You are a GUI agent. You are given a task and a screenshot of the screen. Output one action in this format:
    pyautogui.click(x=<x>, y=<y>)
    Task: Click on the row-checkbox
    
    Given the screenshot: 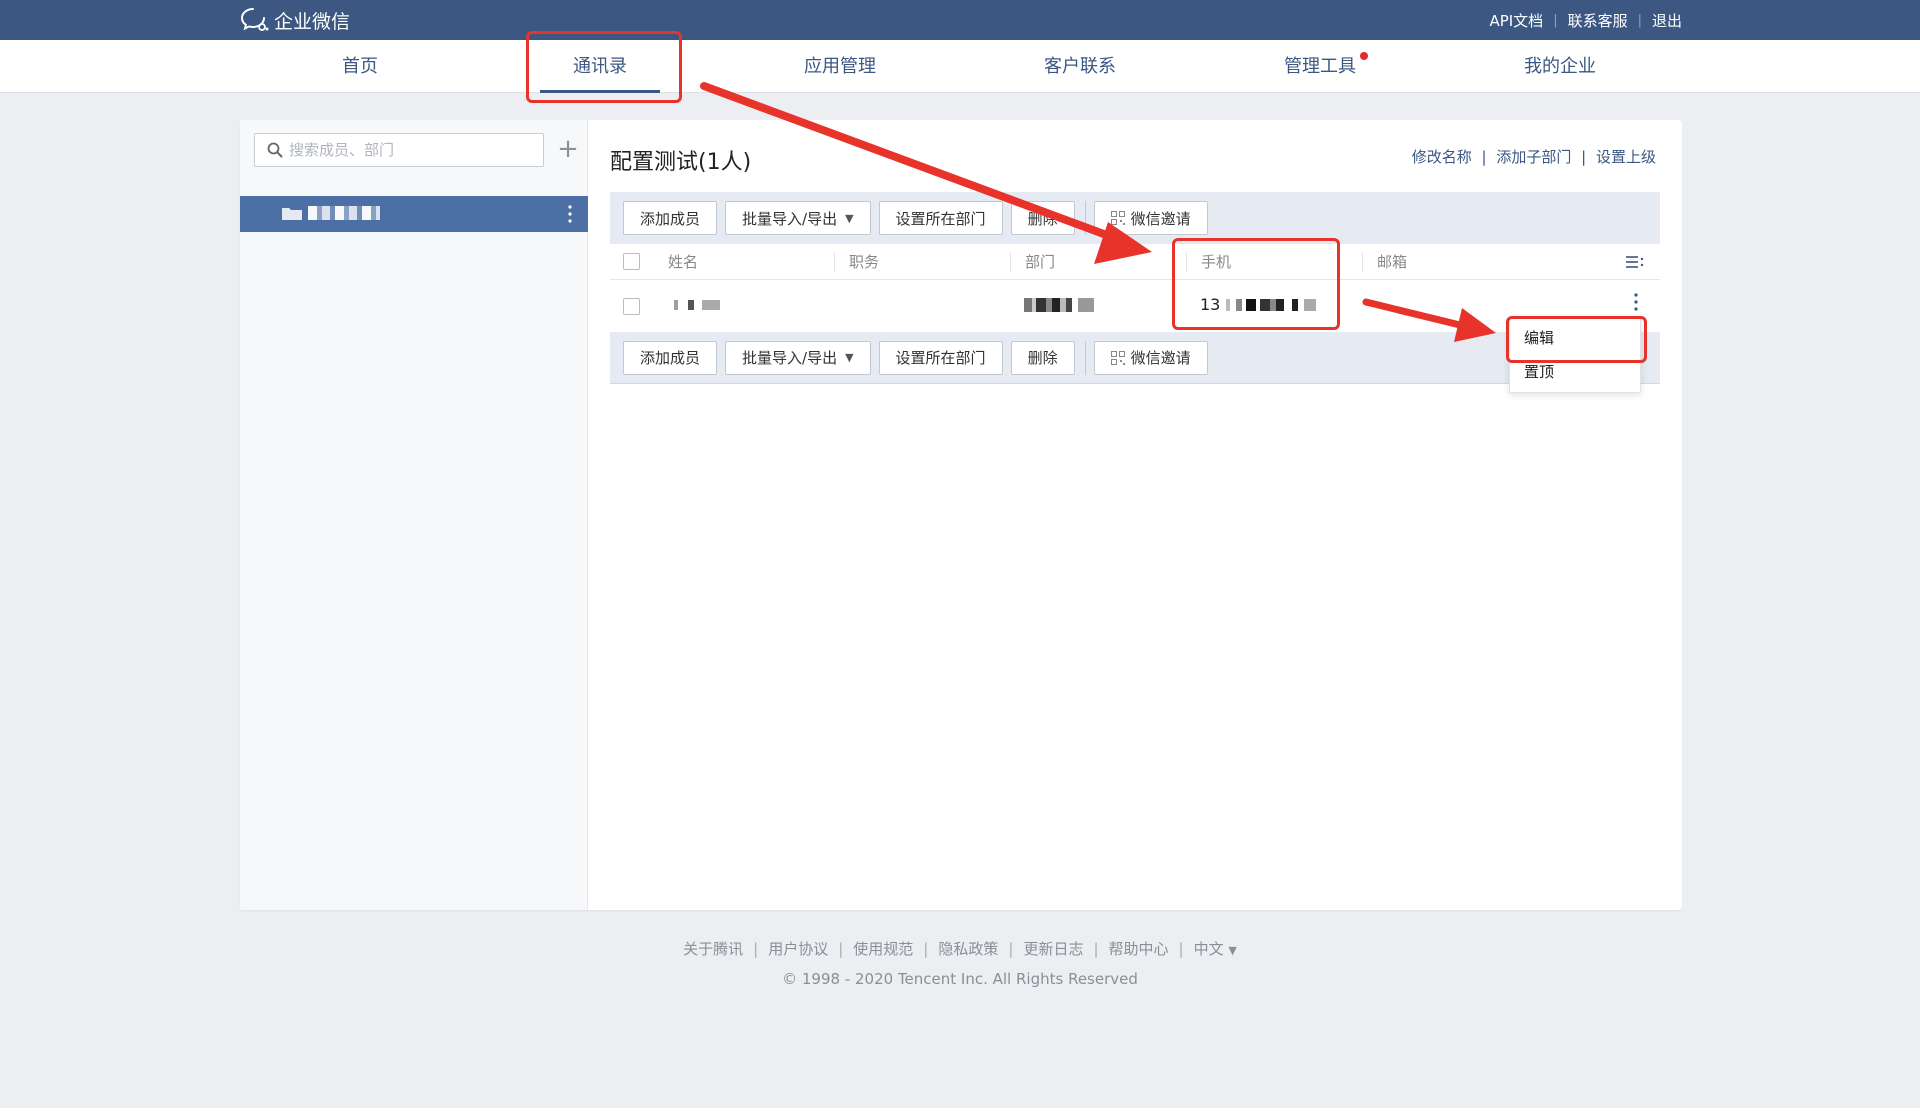 What is the action you would take?
    pyautogui.click(x=631, y=306)
    